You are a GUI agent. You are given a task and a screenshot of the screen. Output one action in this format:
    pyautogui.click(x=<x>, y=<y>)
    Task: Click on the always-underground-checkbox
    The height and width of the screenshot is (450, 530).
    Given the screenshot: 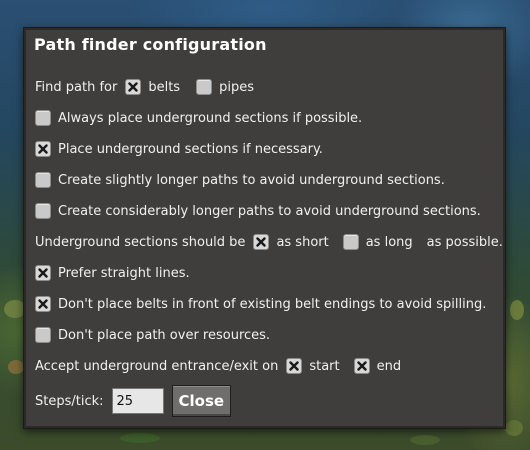 What is the action you would take?
    pyautogui.click(x=43, y=118)
    